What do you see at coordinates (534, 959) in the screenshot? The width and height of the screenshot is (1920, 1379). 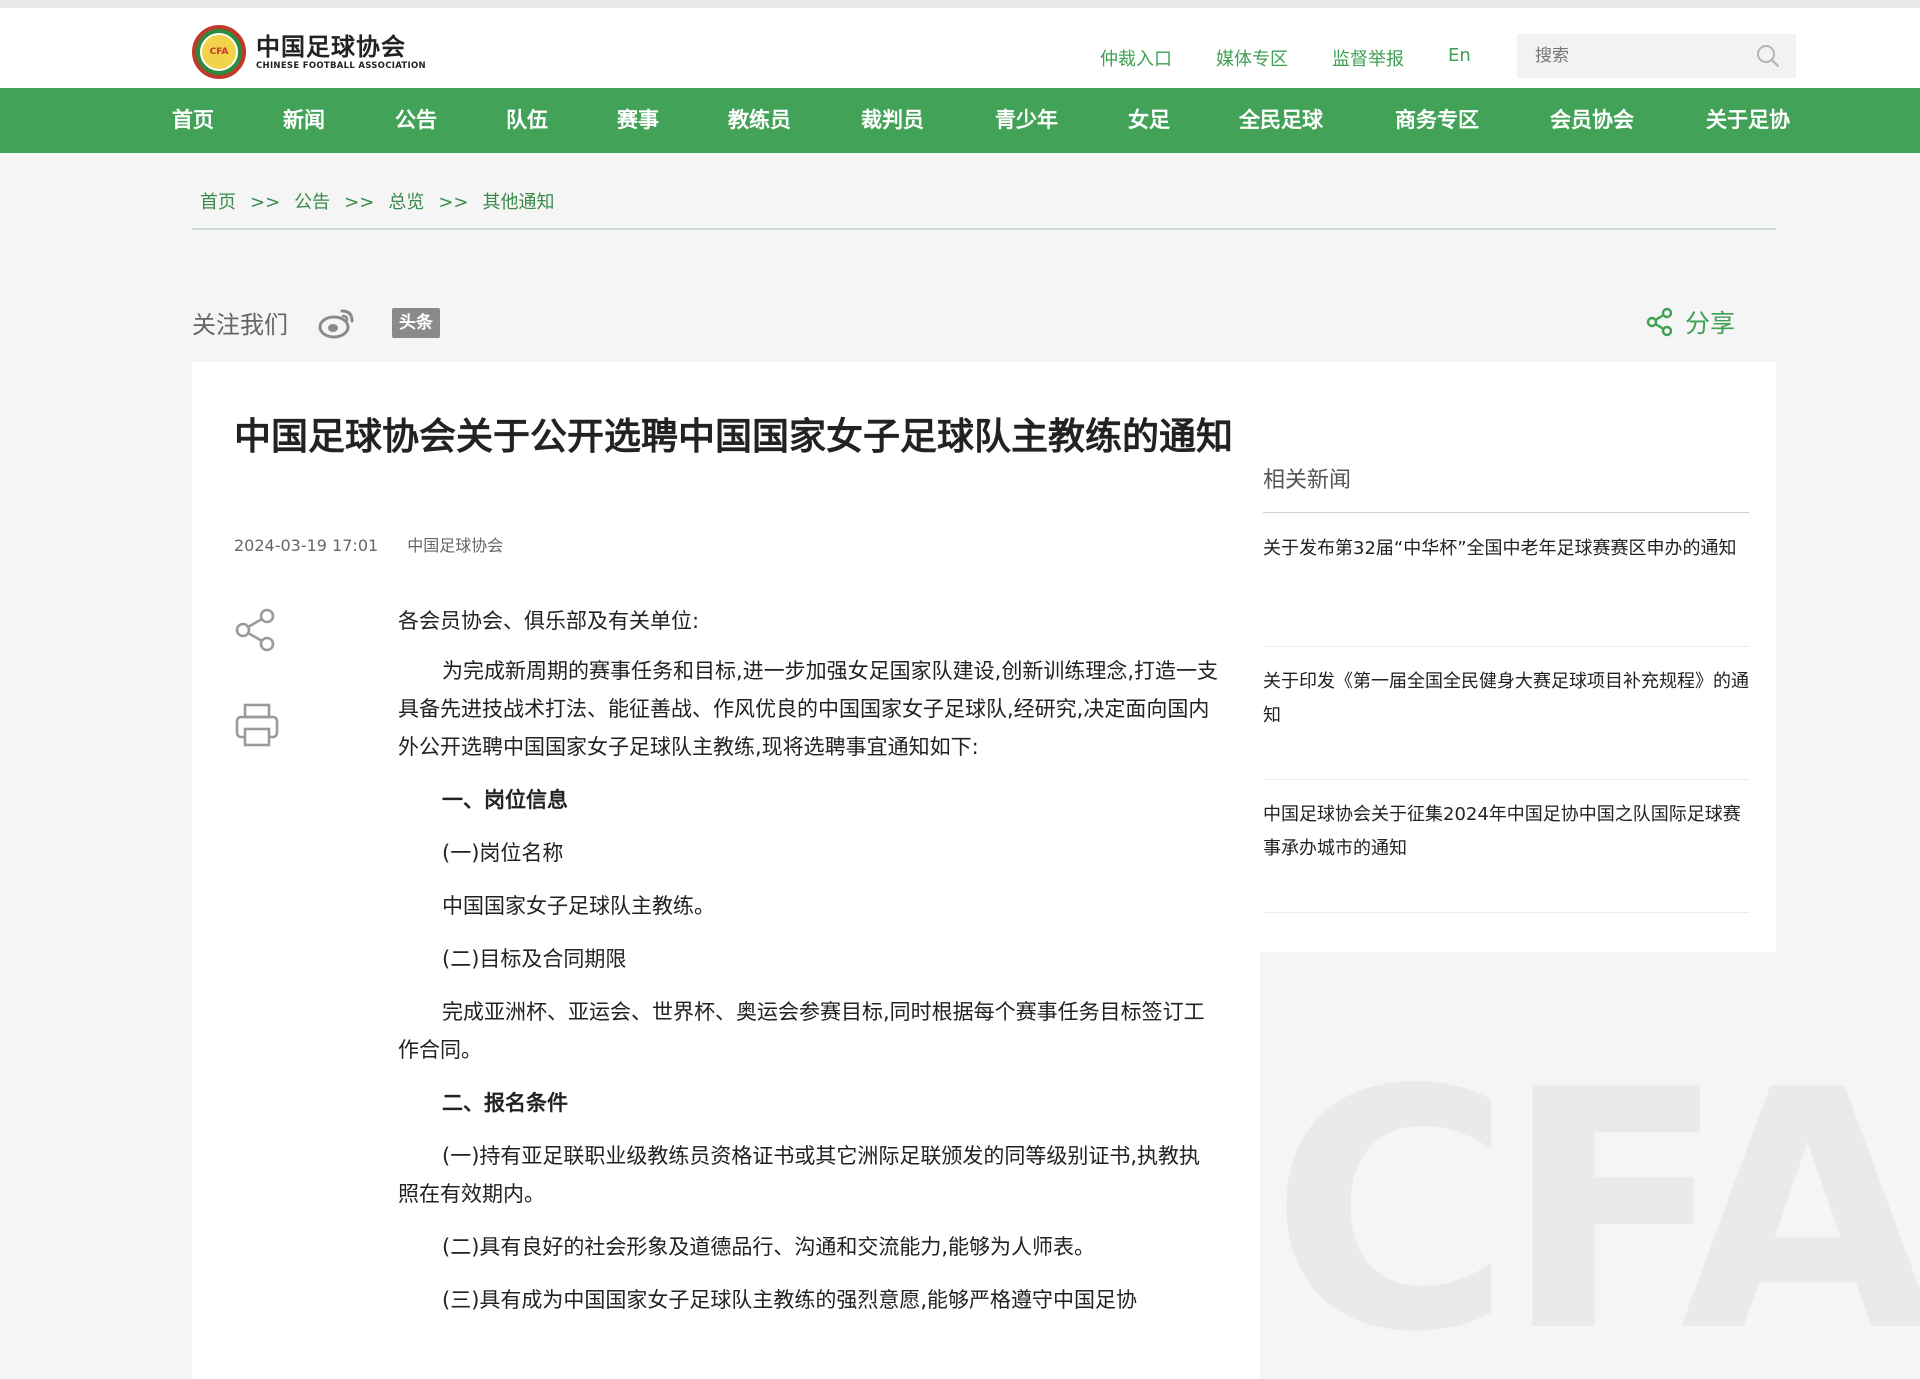 I see `subsection-heading: (二)目标及合同期限` at bounding box center [534, 959].